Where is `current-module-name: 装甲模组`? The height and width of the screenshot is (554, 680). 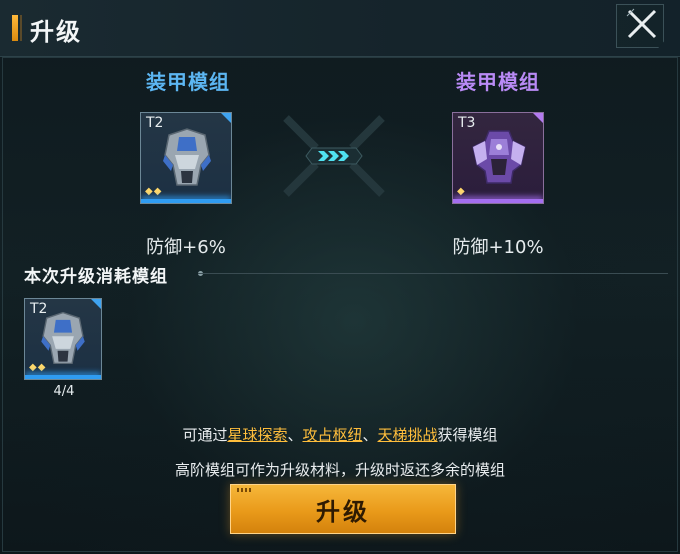 current-module-name: 装甲模组 is located at coordinates (188, 82).